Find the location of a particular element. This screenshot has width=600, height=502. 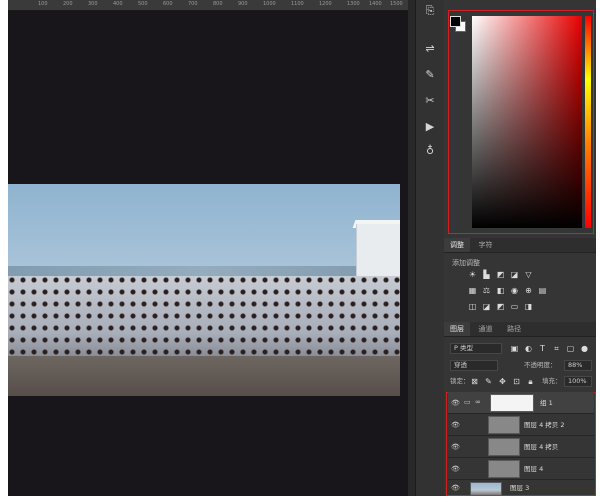

vibrance-icon: ▽ is located at coordinates (528, 274).